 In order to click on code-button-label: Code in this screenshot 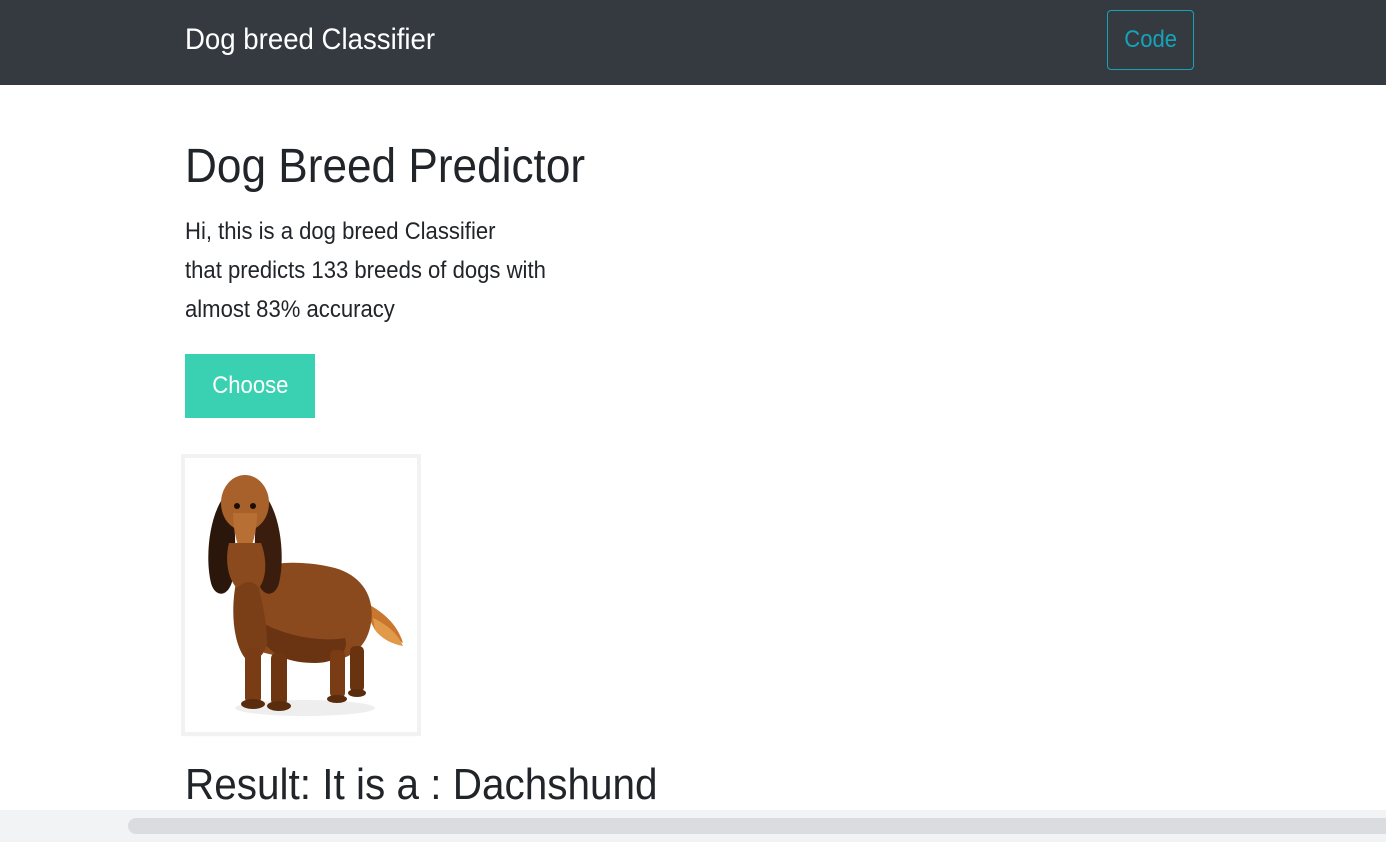, I will do `click(1150, 39)`.